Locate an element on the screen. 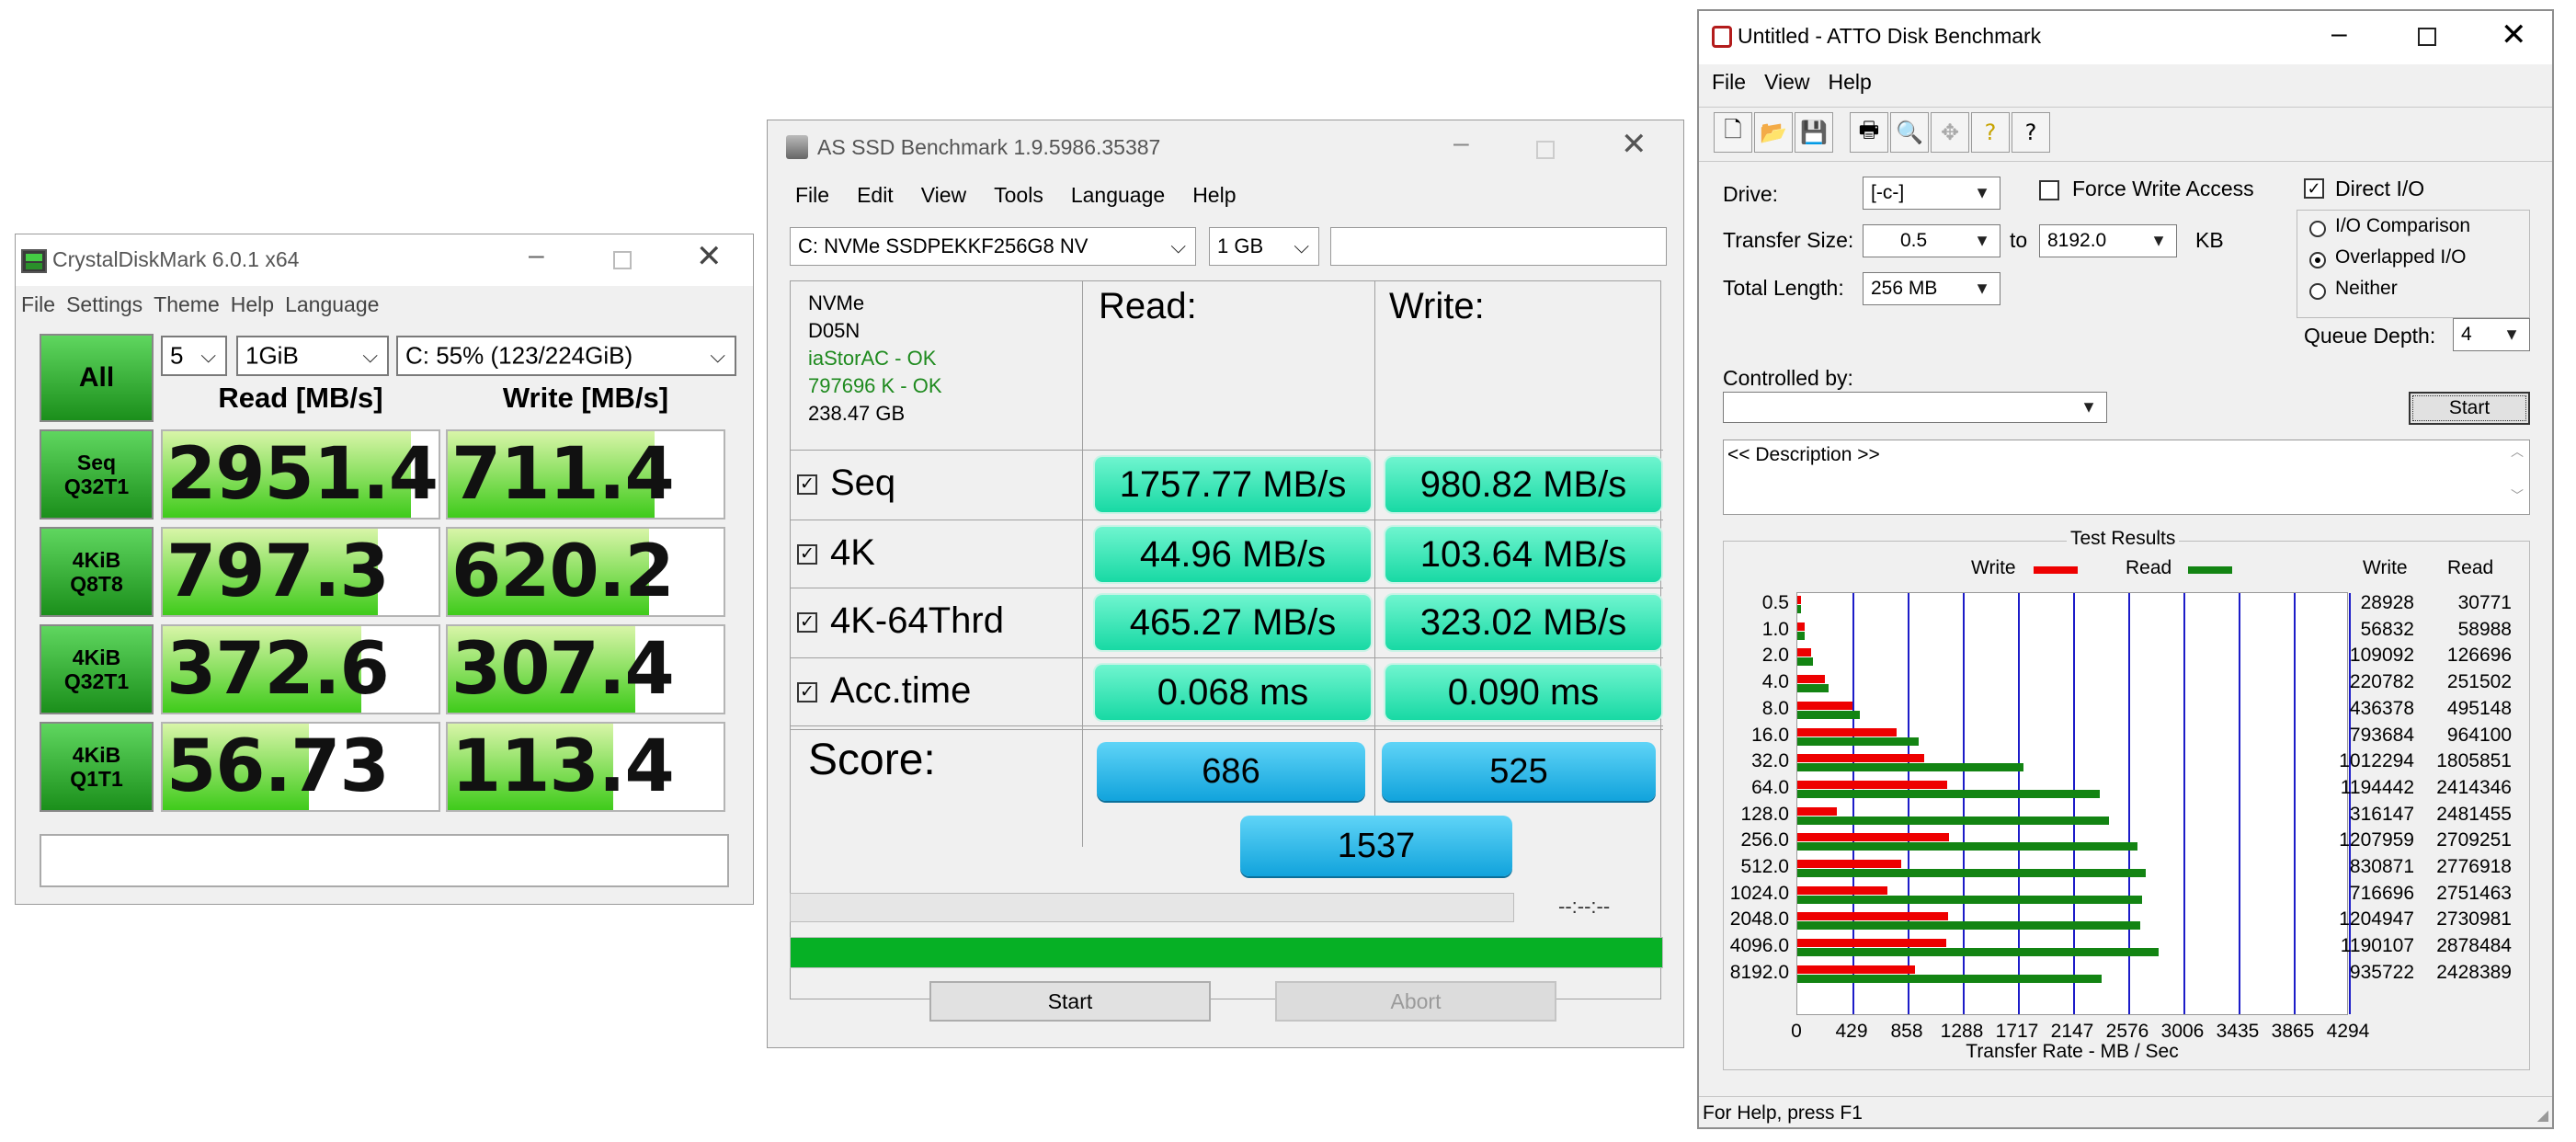  queue-depth-select: 4 ▼ is located at coordinates (2491, 334).